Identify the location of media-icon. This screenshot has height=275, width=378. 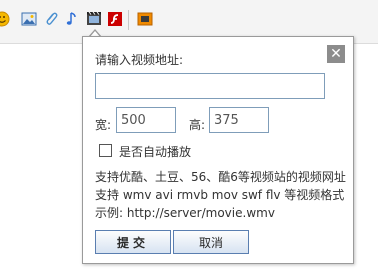
(145, 19).